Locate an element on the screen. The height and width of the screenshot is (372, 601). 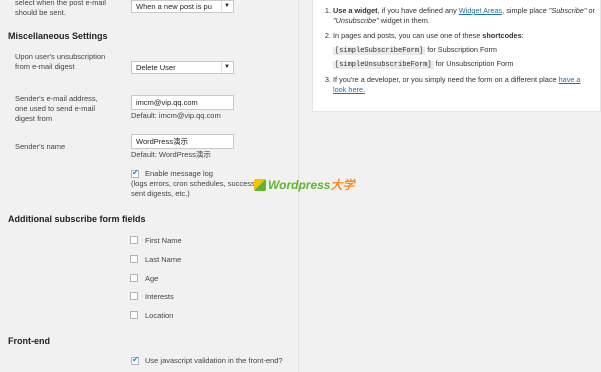
sender-email-default: Default: imcm@vip.qq.com is located at coordinates (176, 115).